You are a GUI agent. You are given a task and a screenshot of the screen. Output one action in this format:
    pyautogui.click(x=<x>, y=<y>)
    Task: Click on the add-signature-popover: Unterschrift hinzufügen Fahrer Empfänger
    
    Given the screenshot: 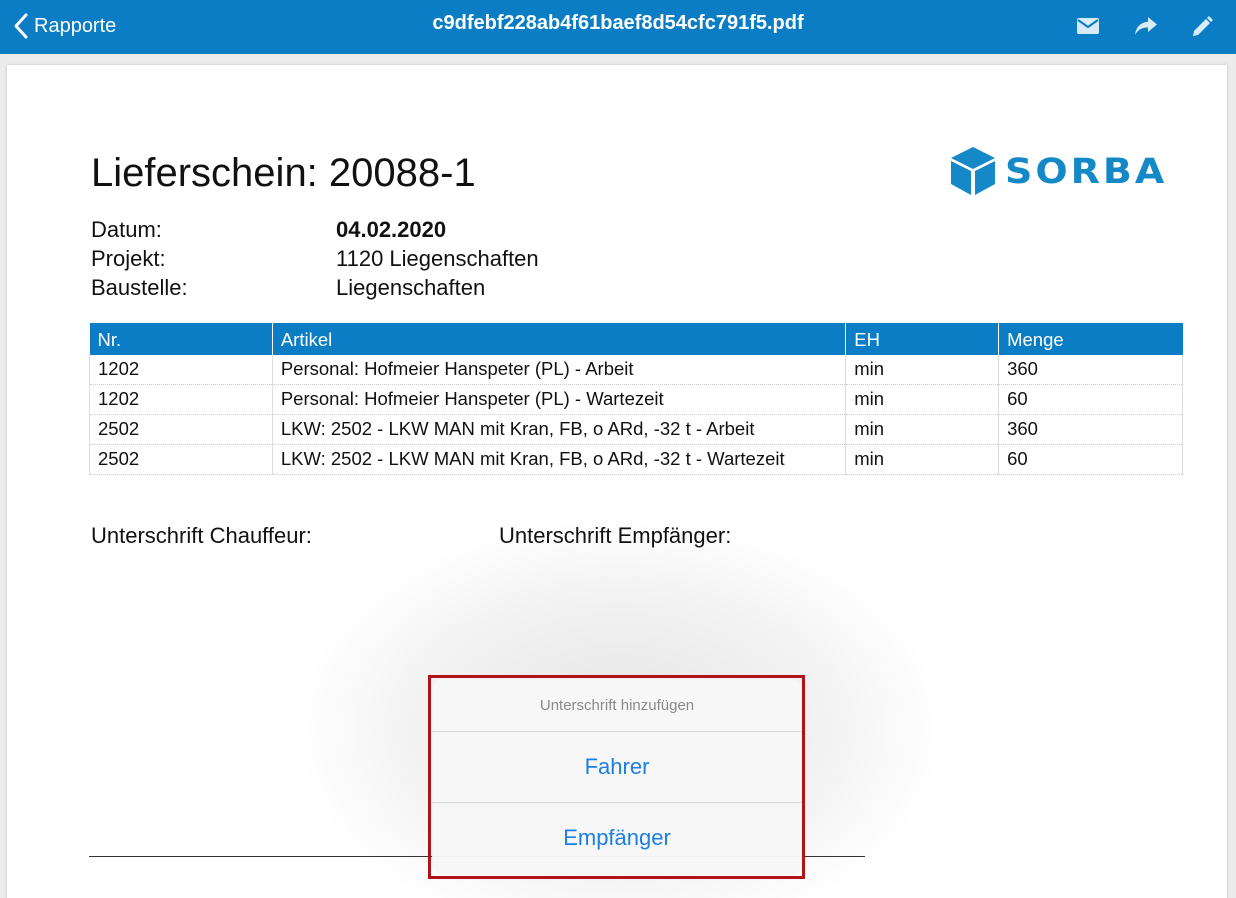 What is the action you would take?
    pyautogui.click(x=617, y=777)
    